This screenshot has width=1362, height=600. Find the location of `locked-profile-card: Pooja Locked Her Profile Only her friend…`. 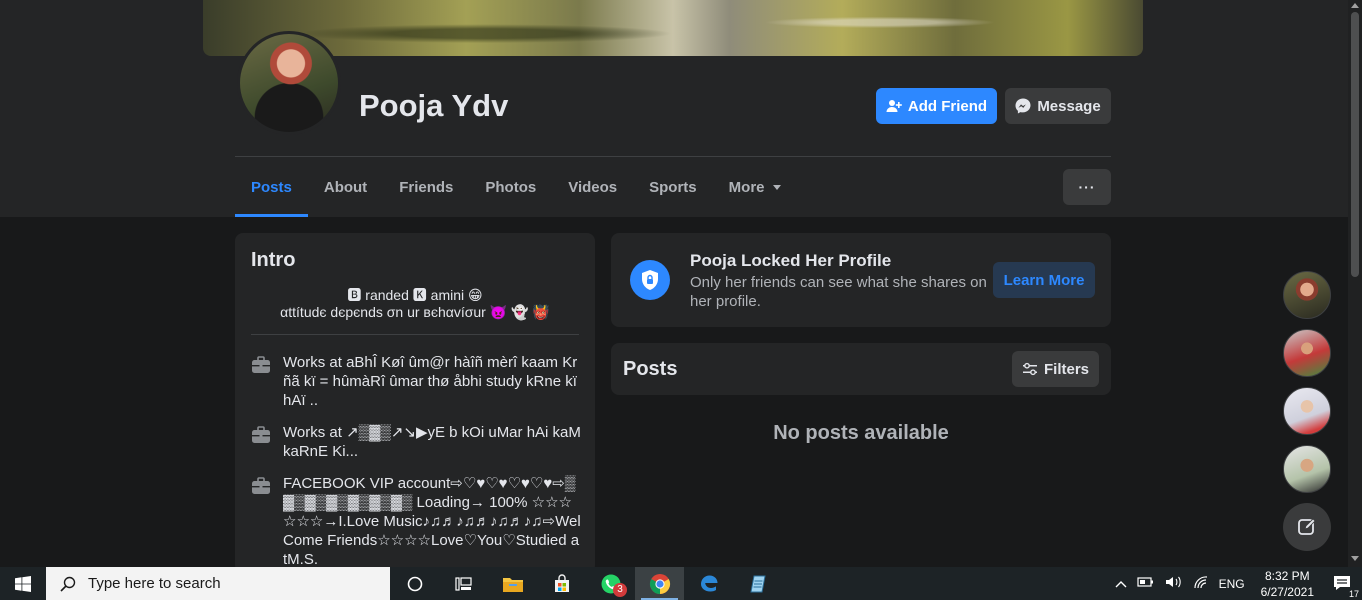

locked-profile-card: Pooja Locked Her Profile Only her friend… is located at coordinates (861, 280).